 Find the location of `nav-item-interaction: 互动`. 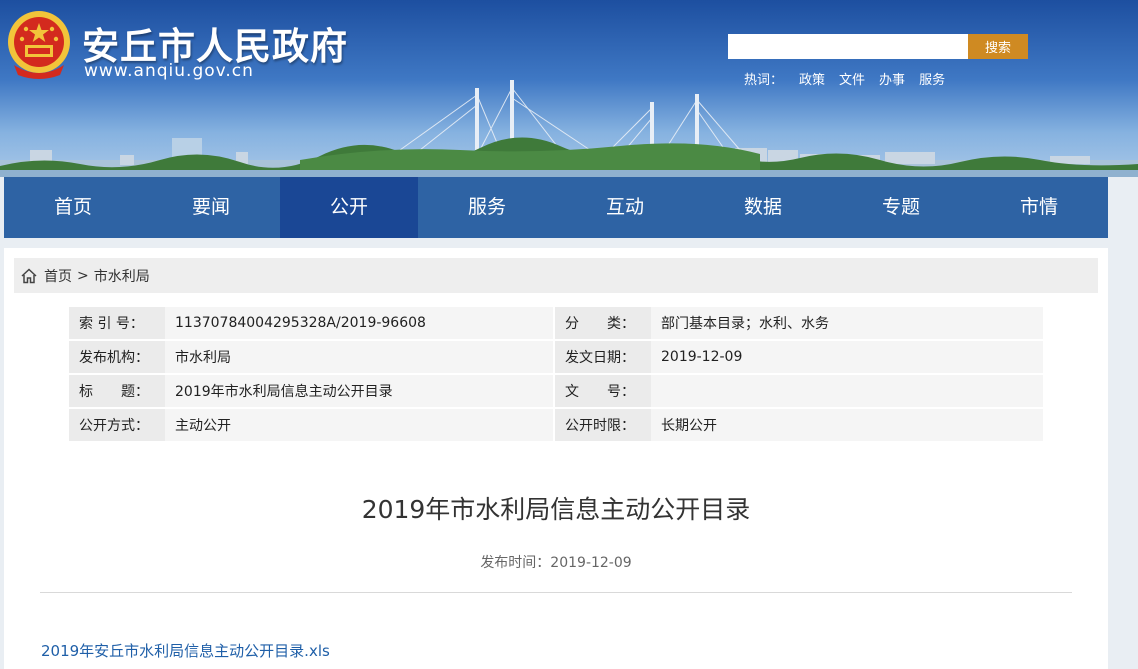

nav-item-interaction: 互动 is located at coordinates (625, 207).